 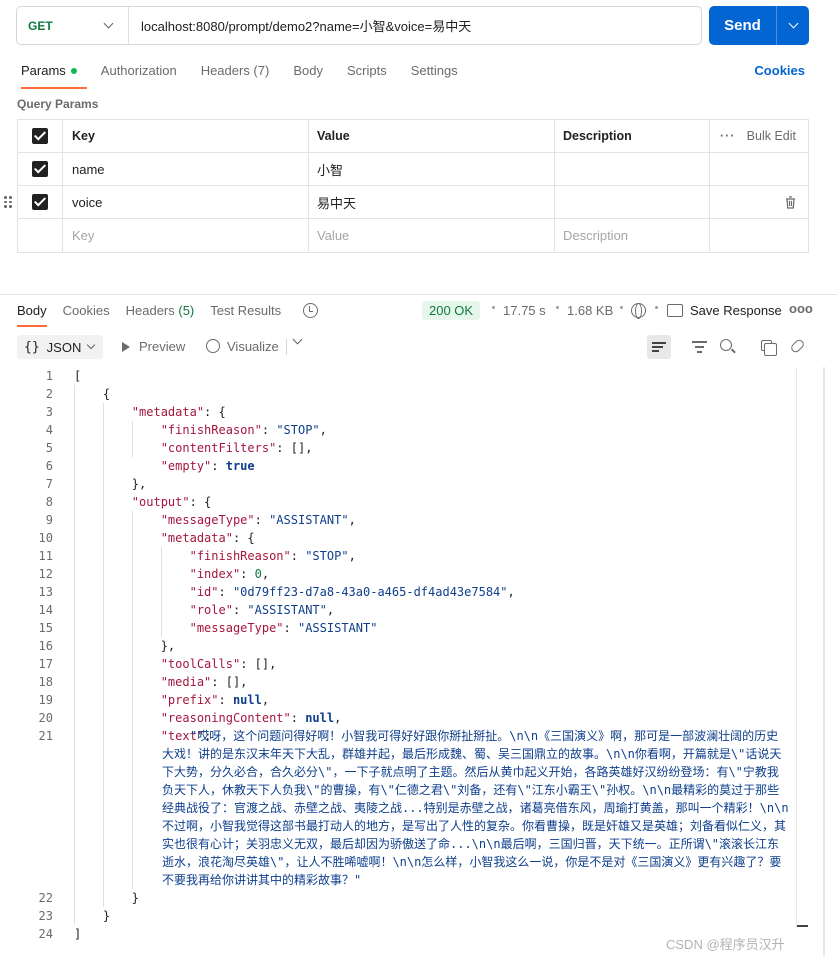 What do you see at coordinates (413, 136) in the screenshot?
I see `table-header-row: Key Value Description ··· Bulk Edit` at bounding box center [413, 136].